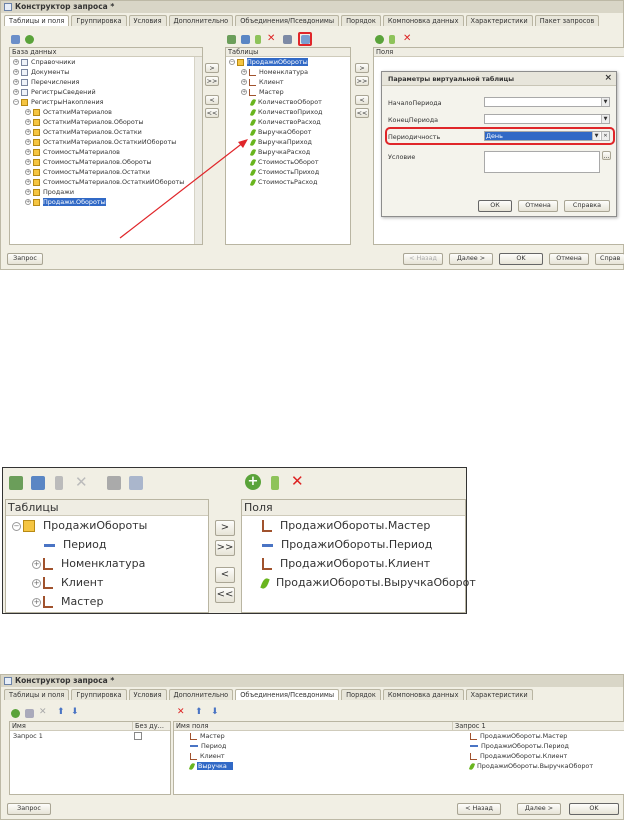  What do you see at coordinates (225, 575) in the screenshot?
I see `move-left-button: <` at bounding box center [225, 575].